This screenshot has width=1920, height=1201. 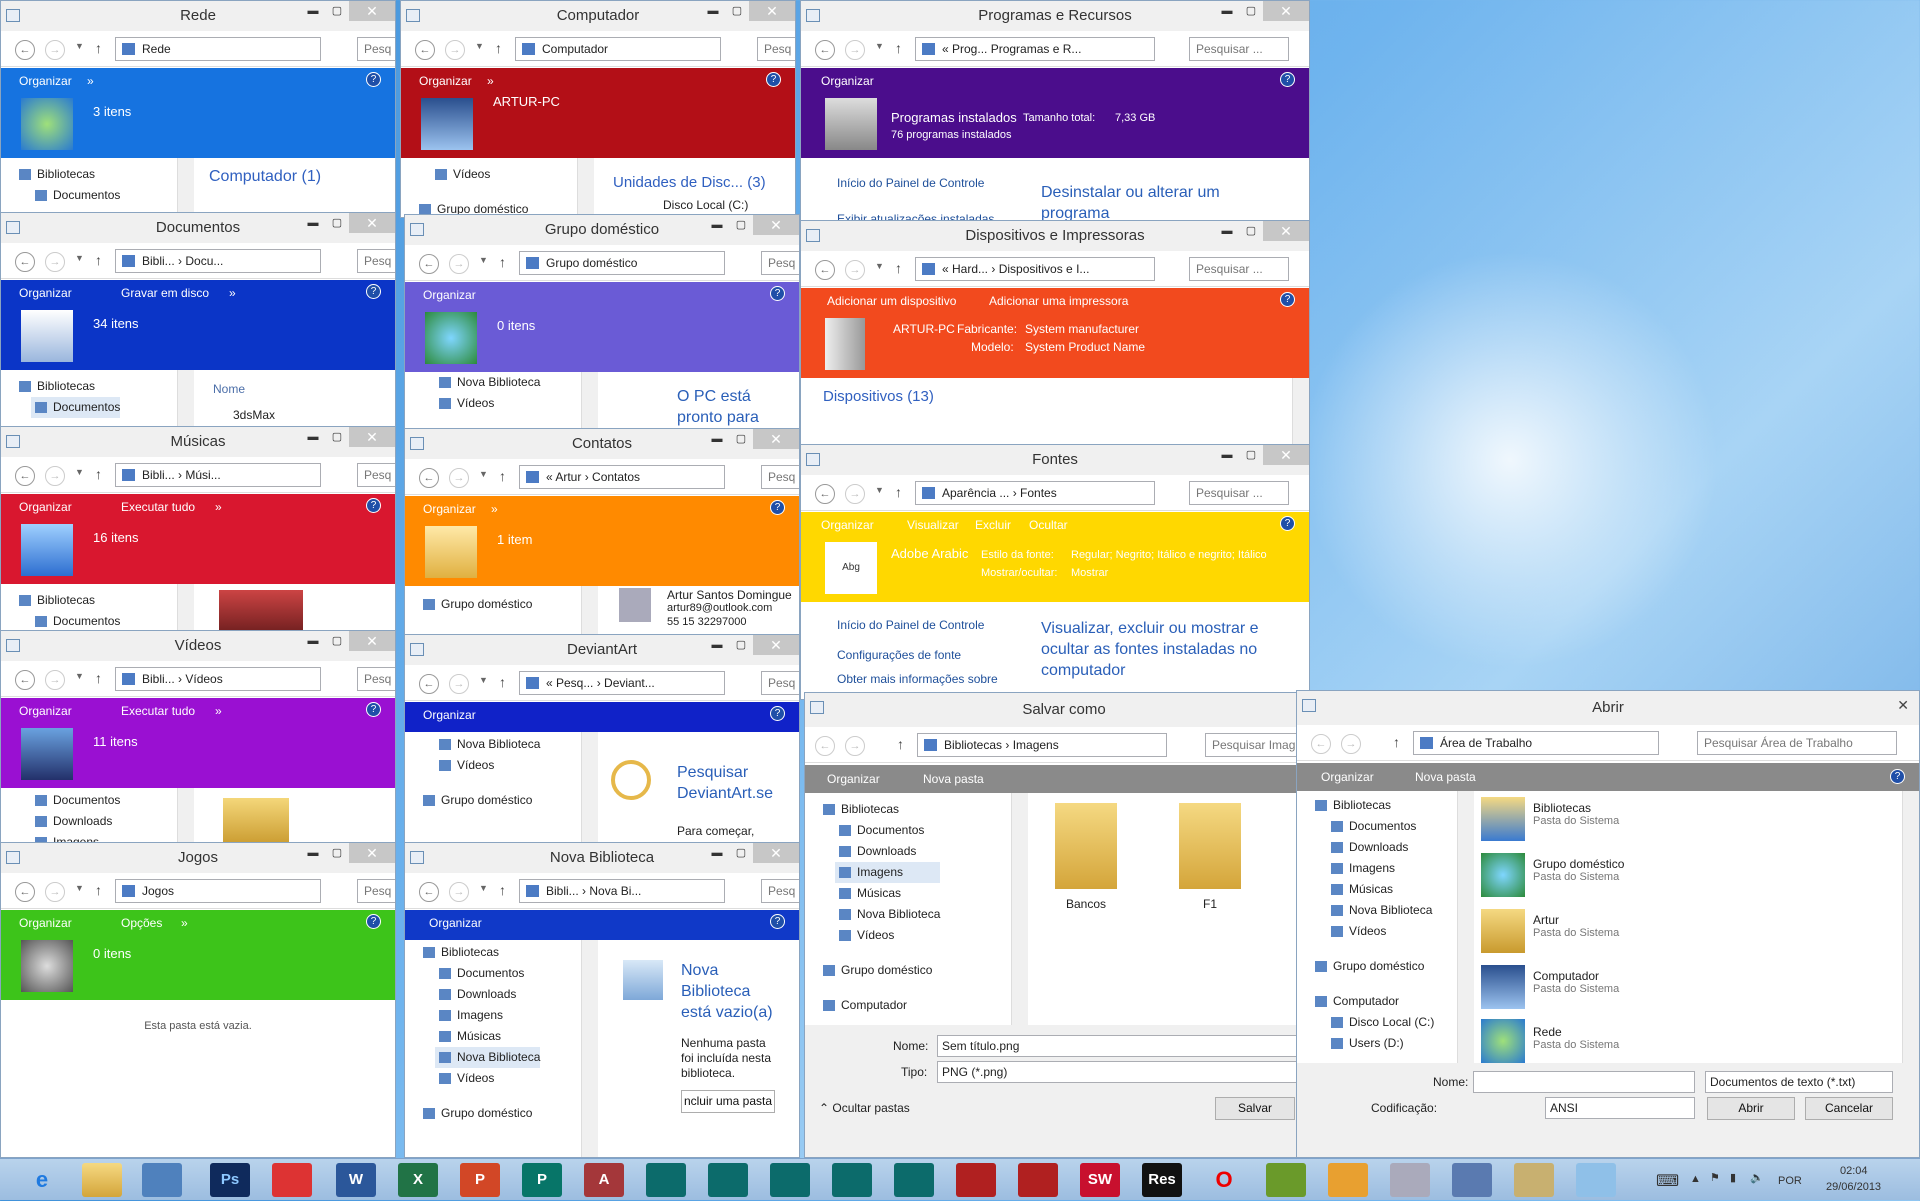 I want to click on address-field: Aparência ... › Fontes, so click(x=1035, y=493).